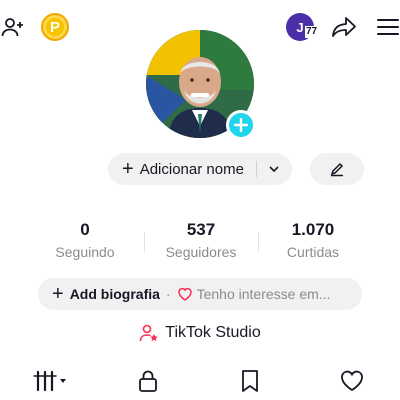 The width and height of the screenshot is (400, 400). I want to click on plus-icon, so click(241, 125).